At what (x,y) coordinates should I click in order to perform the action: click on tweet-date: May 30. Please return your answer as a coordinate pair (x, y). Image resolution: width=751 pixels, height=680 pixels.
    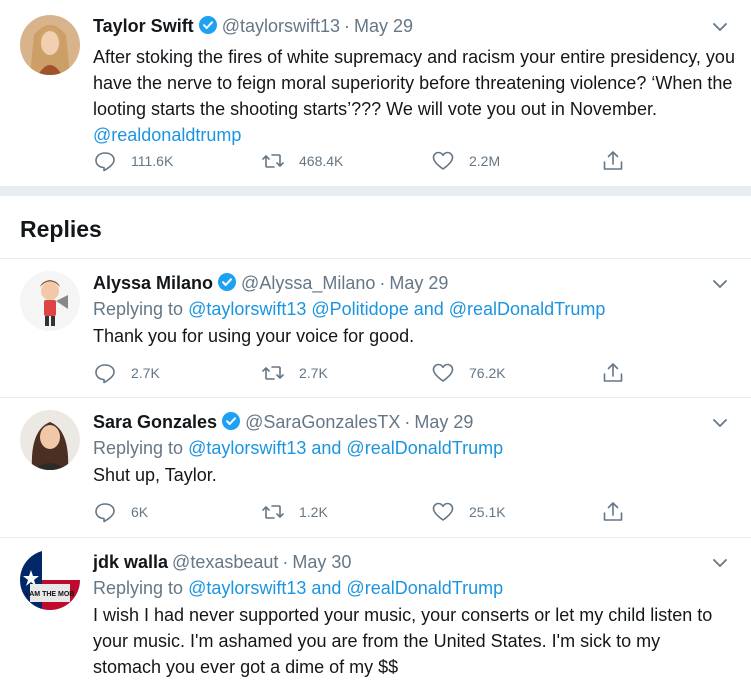
    Looking at the image, I should click on (321, 562).